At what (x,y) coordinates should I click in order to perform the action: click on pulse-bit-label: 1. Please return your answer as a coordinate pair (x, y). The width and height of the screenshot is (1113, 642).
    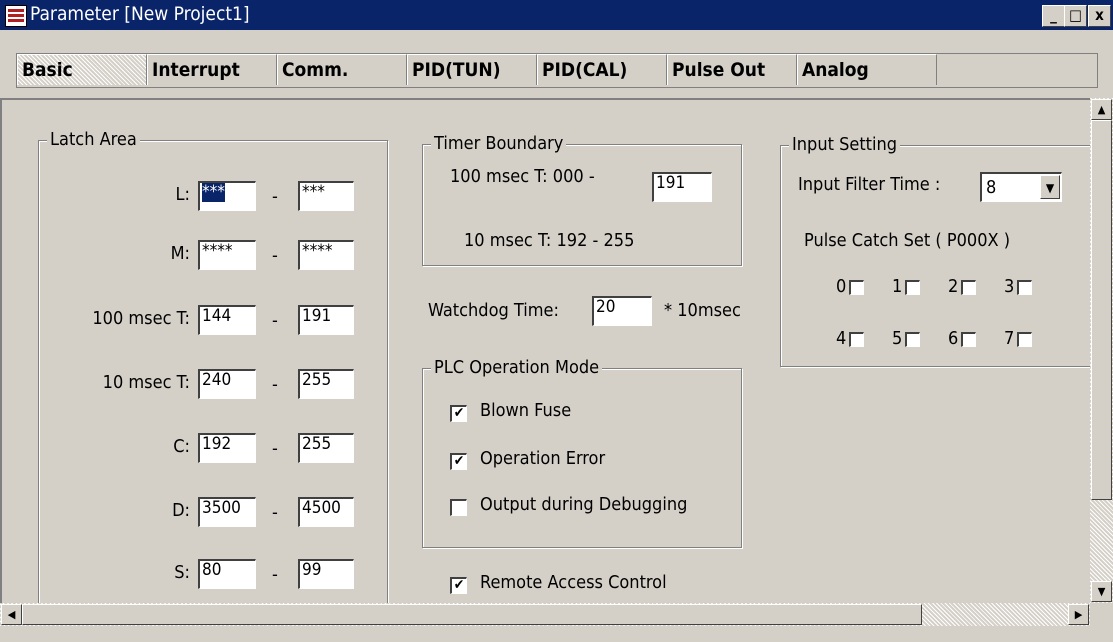
    Looking at the image, I should click on (897, 286).